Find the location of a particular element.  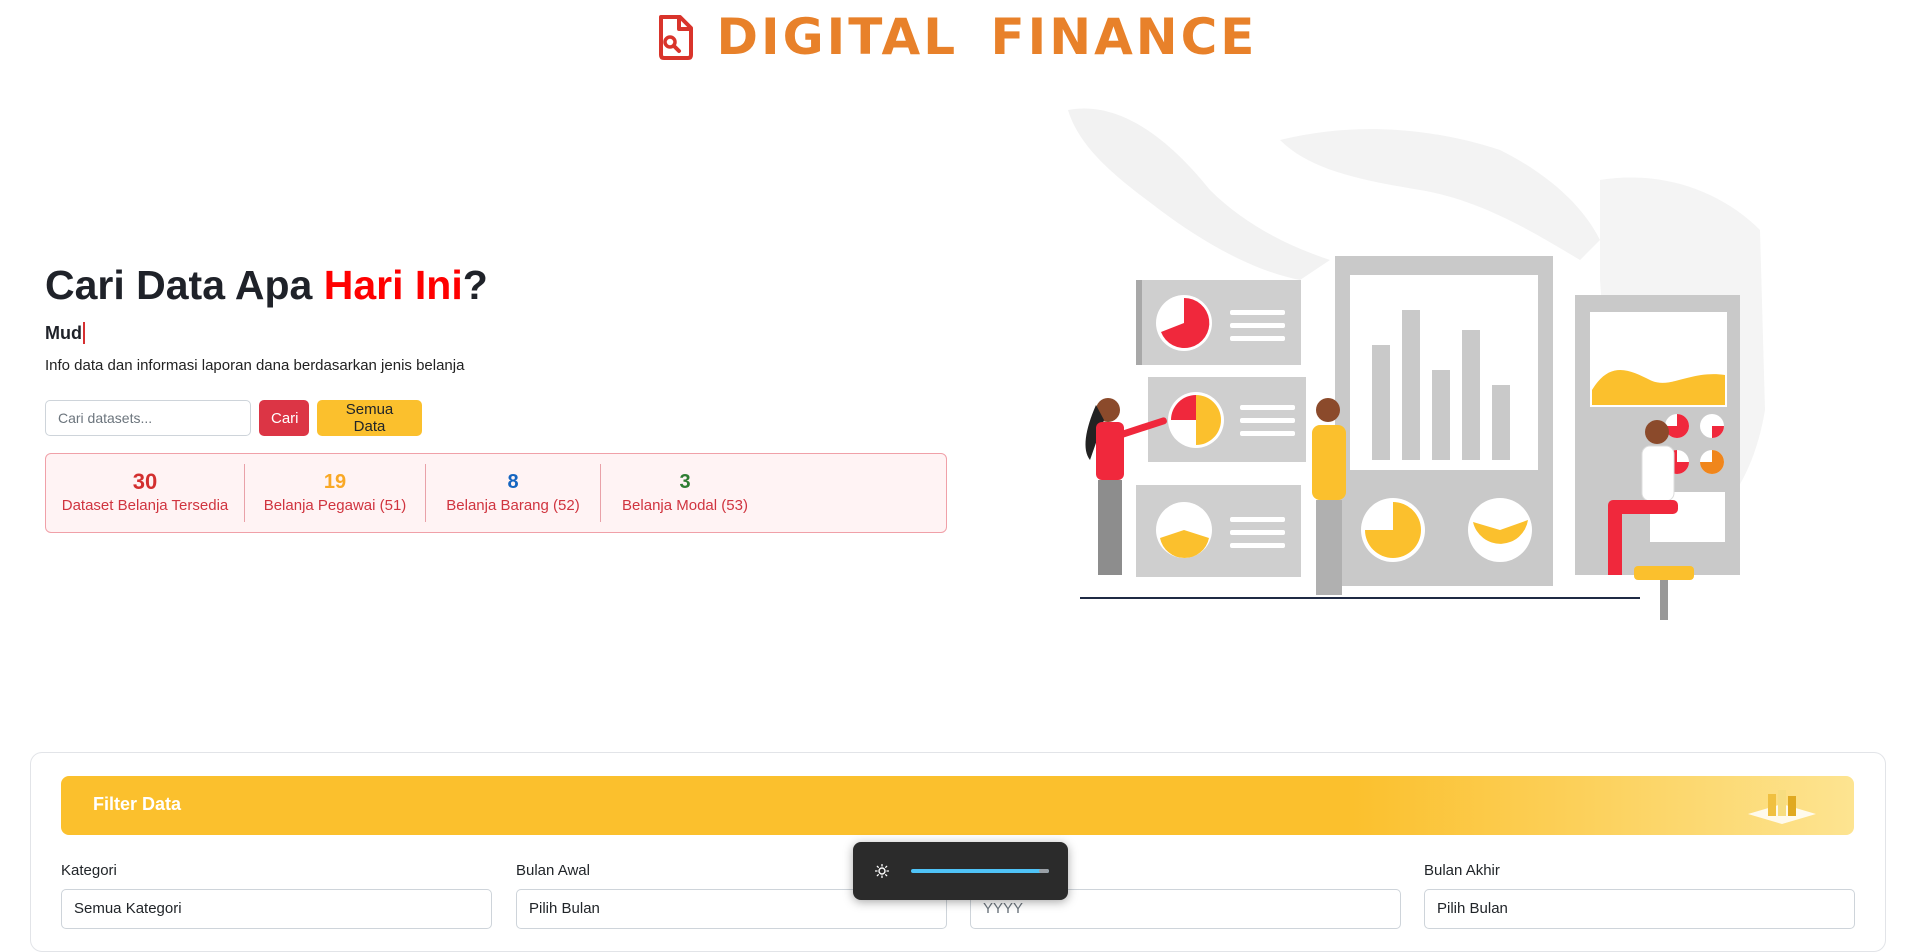

search-button: Cari is located at coordinates (284, 418).